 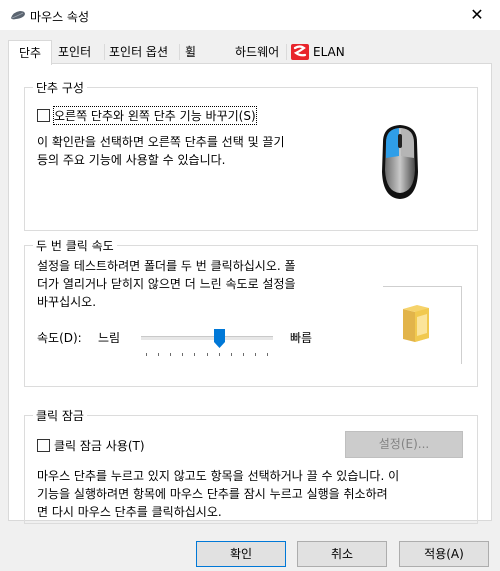 I want to click on tab-pointer-options: 포인터 옵션, so click(x=138, y=52).